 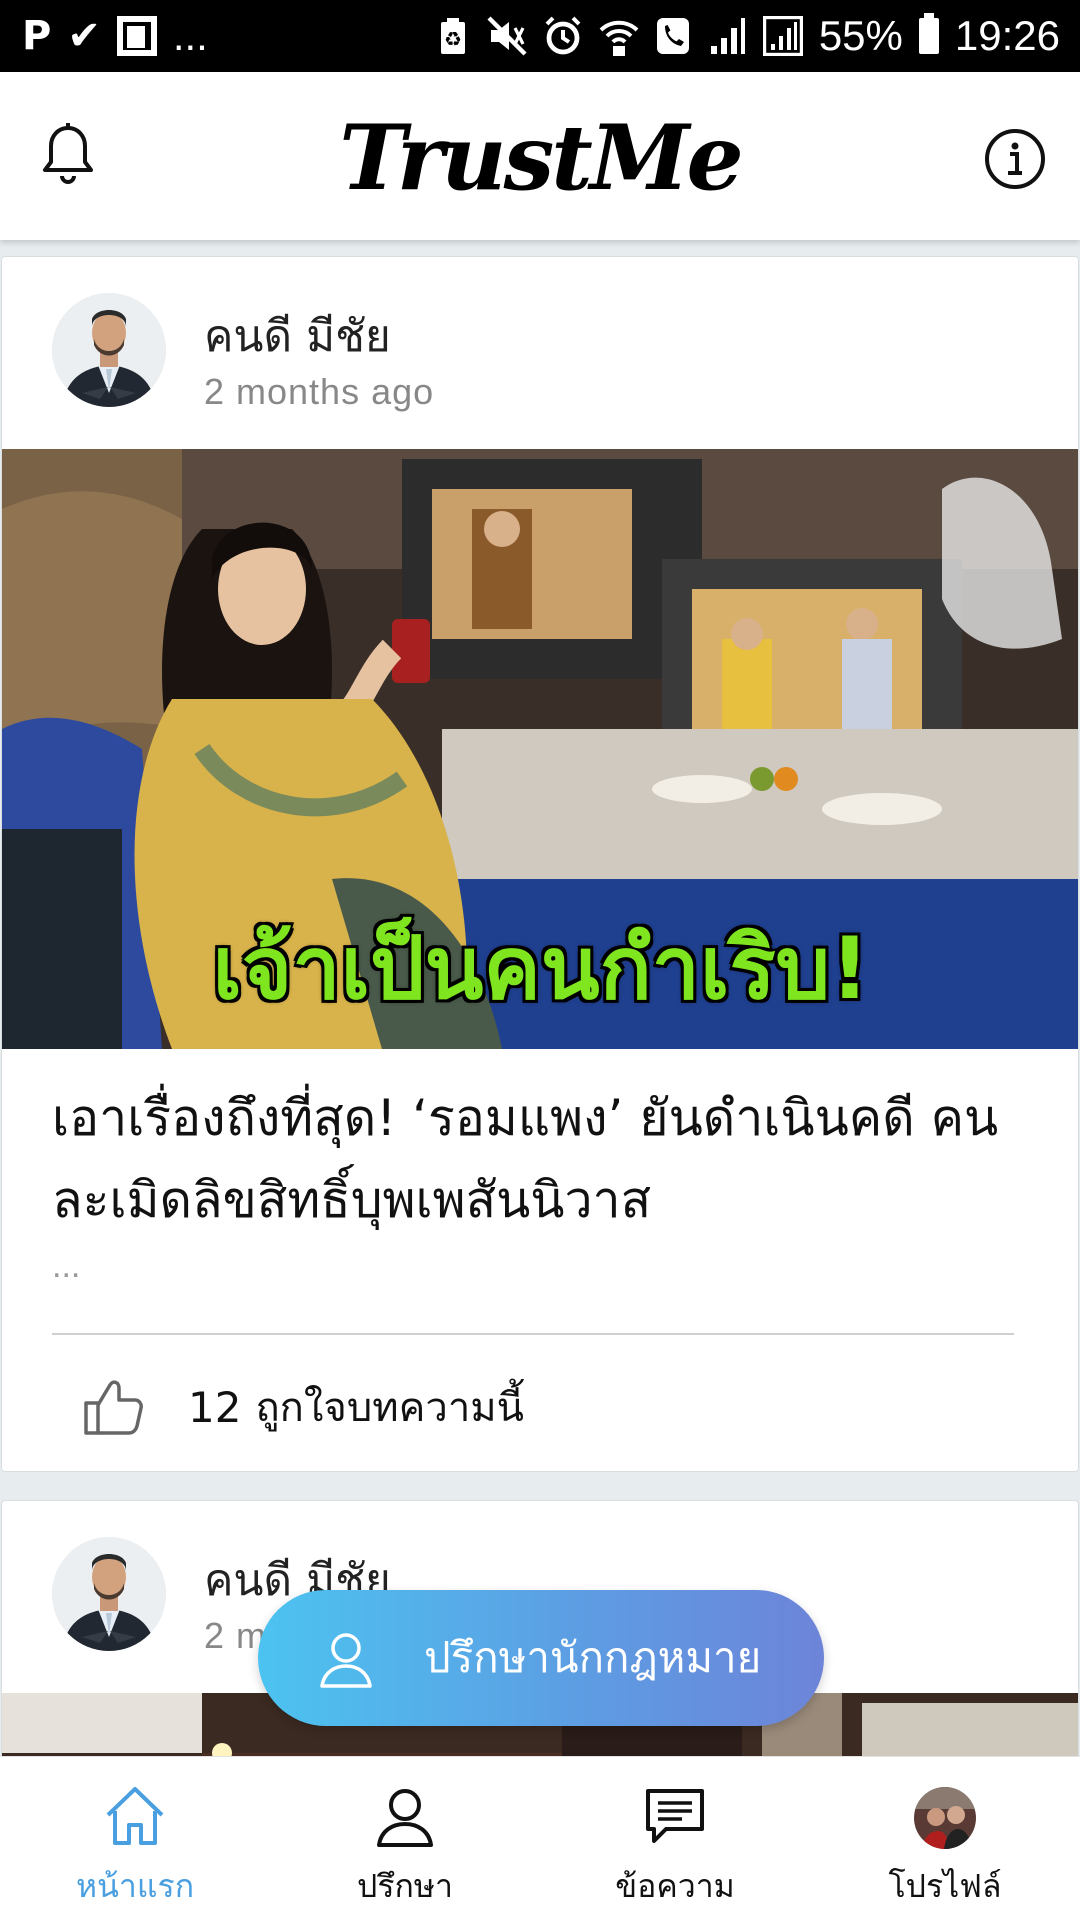 I want to click on app-logo: TrustMe, so click(x=541, y=158).